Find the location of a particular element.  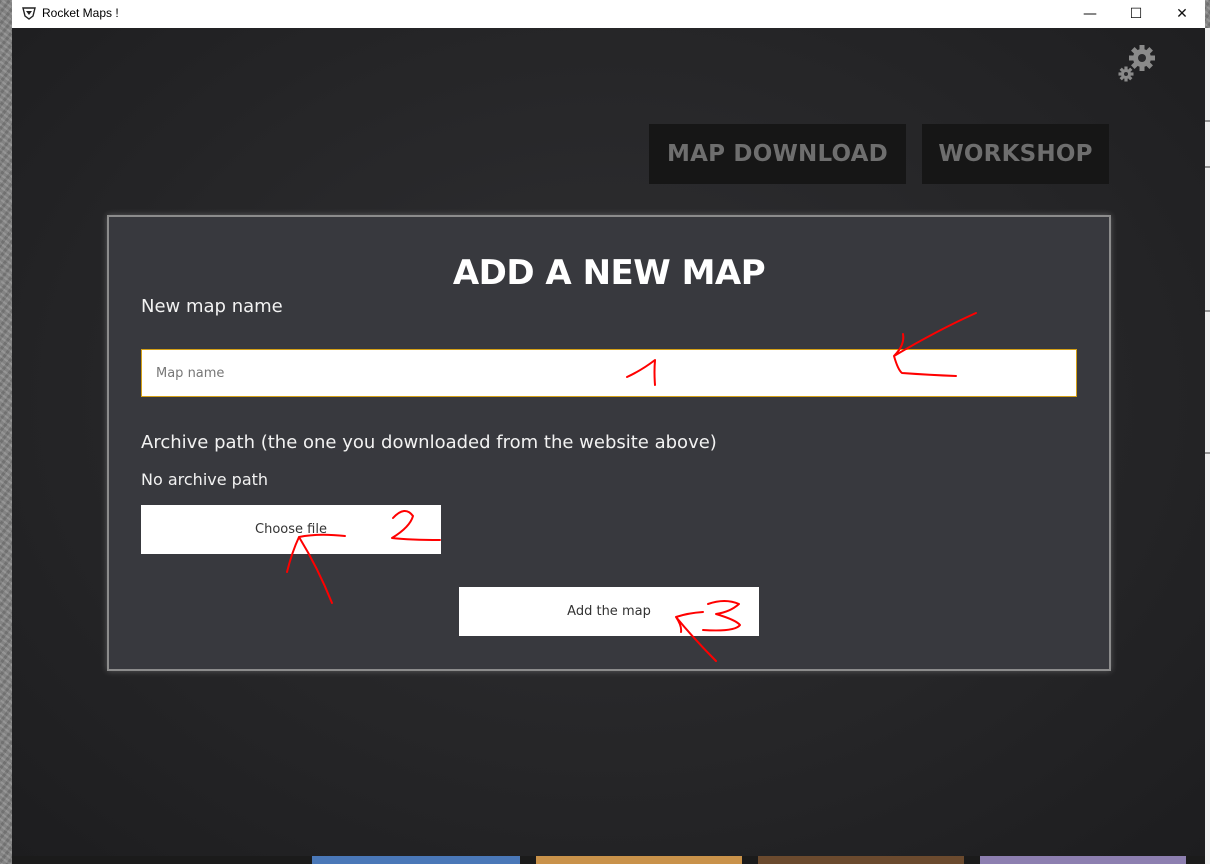

panel-title: ADD A NEW MAP is located at coordinates (609, 273).